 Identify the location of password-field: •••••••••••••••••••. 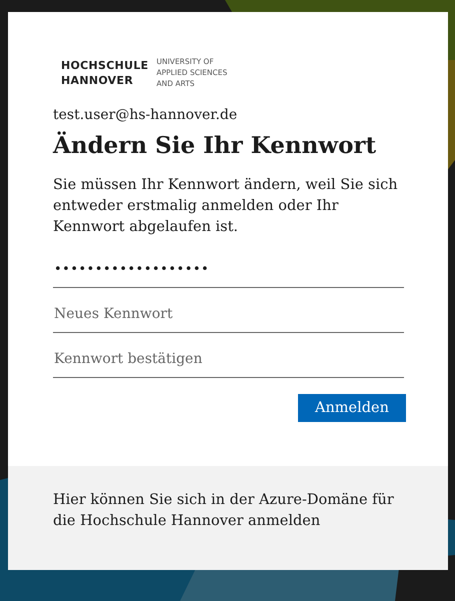
(228, 270).